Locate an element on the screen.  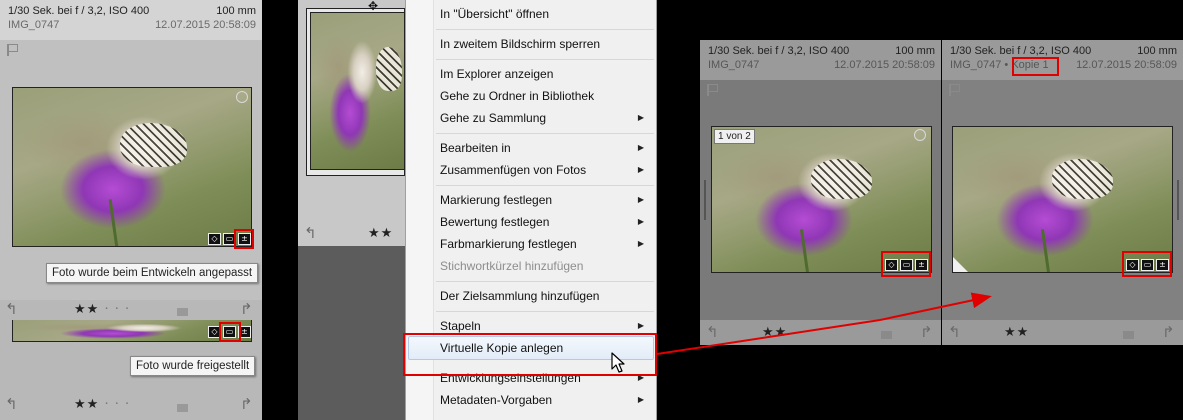
annotation-arrows is located at coordinates (824, 323).